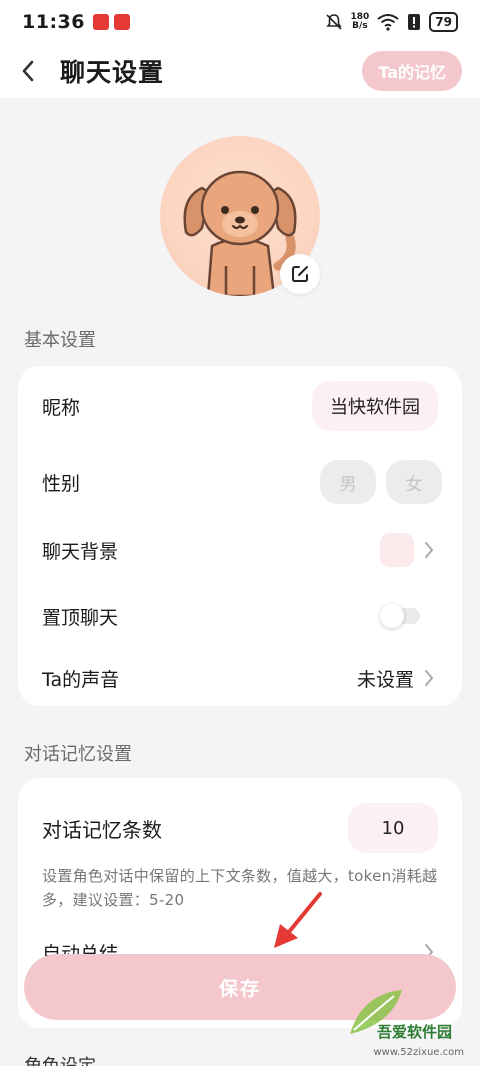 This screenshot has width=480, height=1066. Describe the element at coordinates (393, 828) in the screenshot. I see `memory-count-input: 10` at that location.